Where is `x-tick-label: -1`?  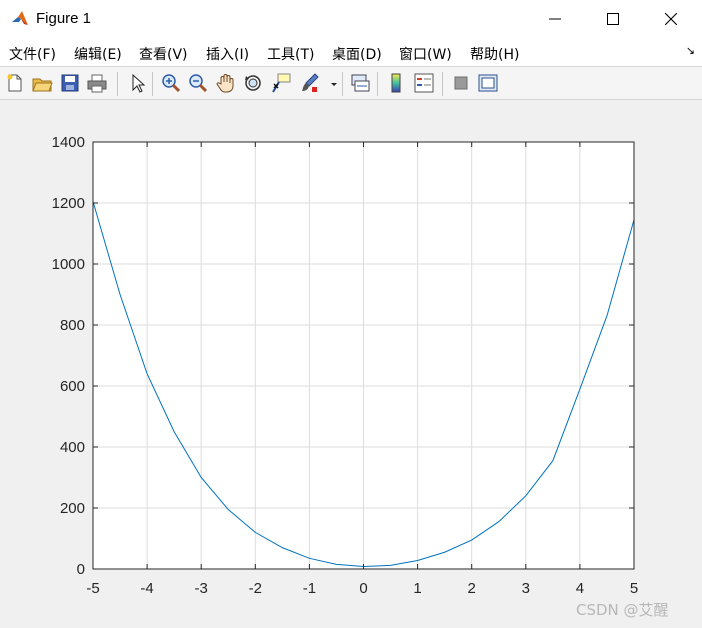 x-tick-label: -1 is located at coordinates (309, 588).